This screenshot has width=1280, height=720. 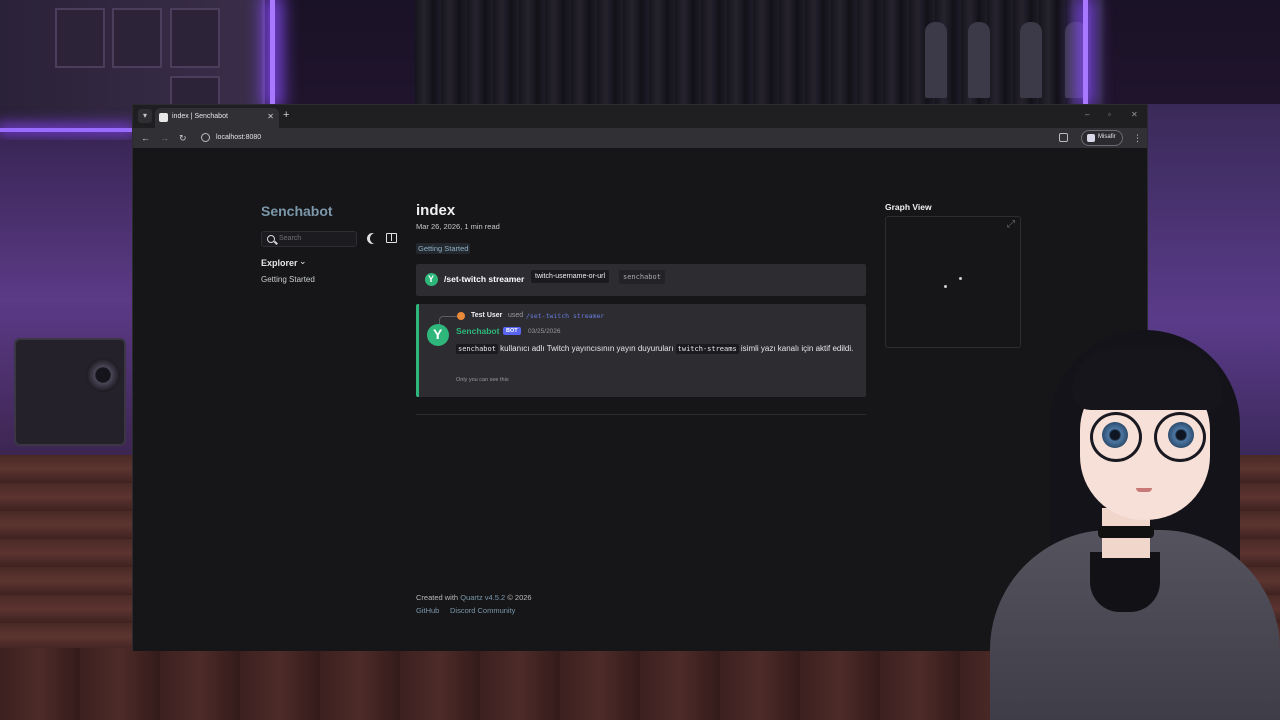 I want to click on url-text: localhost:8080, so click(x=238, y=137).